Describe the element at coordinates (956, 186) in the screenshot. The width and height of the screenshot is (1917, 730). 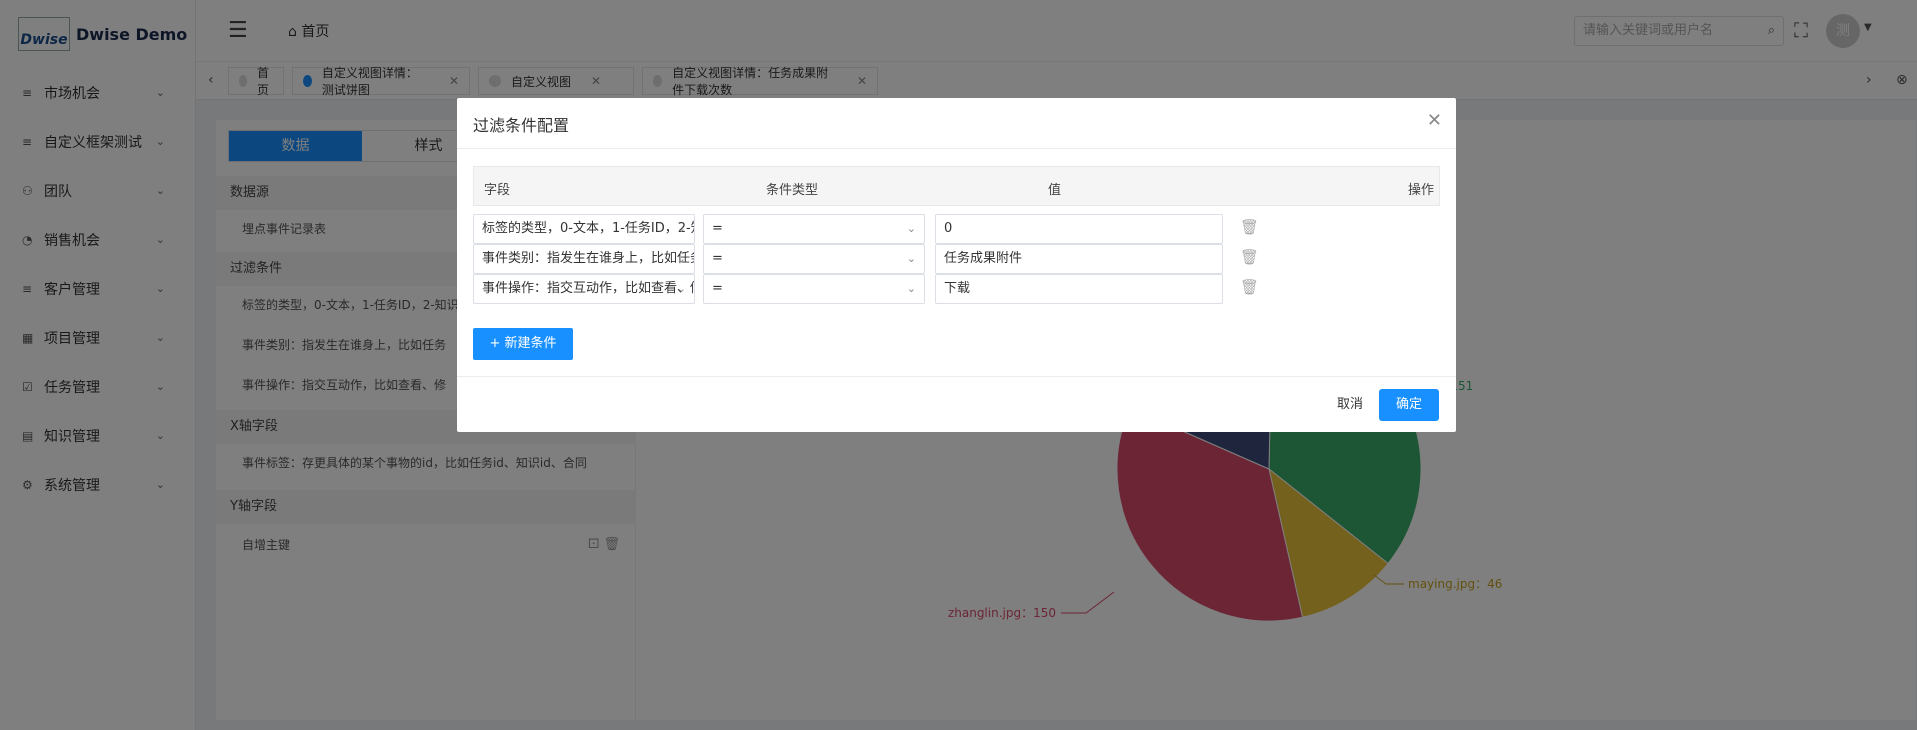
I see `filter-table-header: 字段 条件类型 值 操作` at that location.